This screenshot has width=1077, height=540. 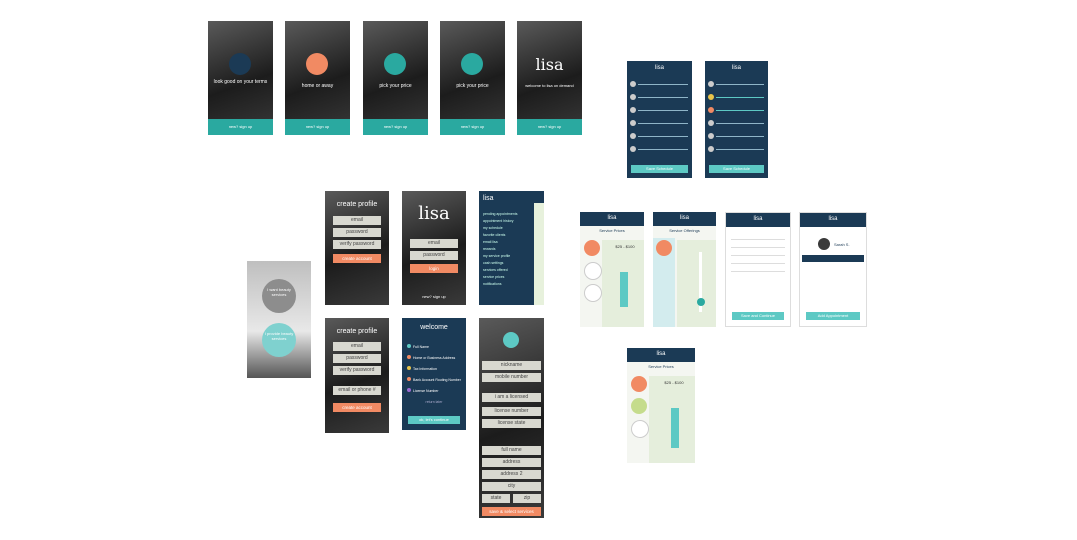 What do you see at coordinates (684, 269) in the screenshot?
I see `service-offerings-screen: lisa Service Offerings` at bounding box center [684, 269].